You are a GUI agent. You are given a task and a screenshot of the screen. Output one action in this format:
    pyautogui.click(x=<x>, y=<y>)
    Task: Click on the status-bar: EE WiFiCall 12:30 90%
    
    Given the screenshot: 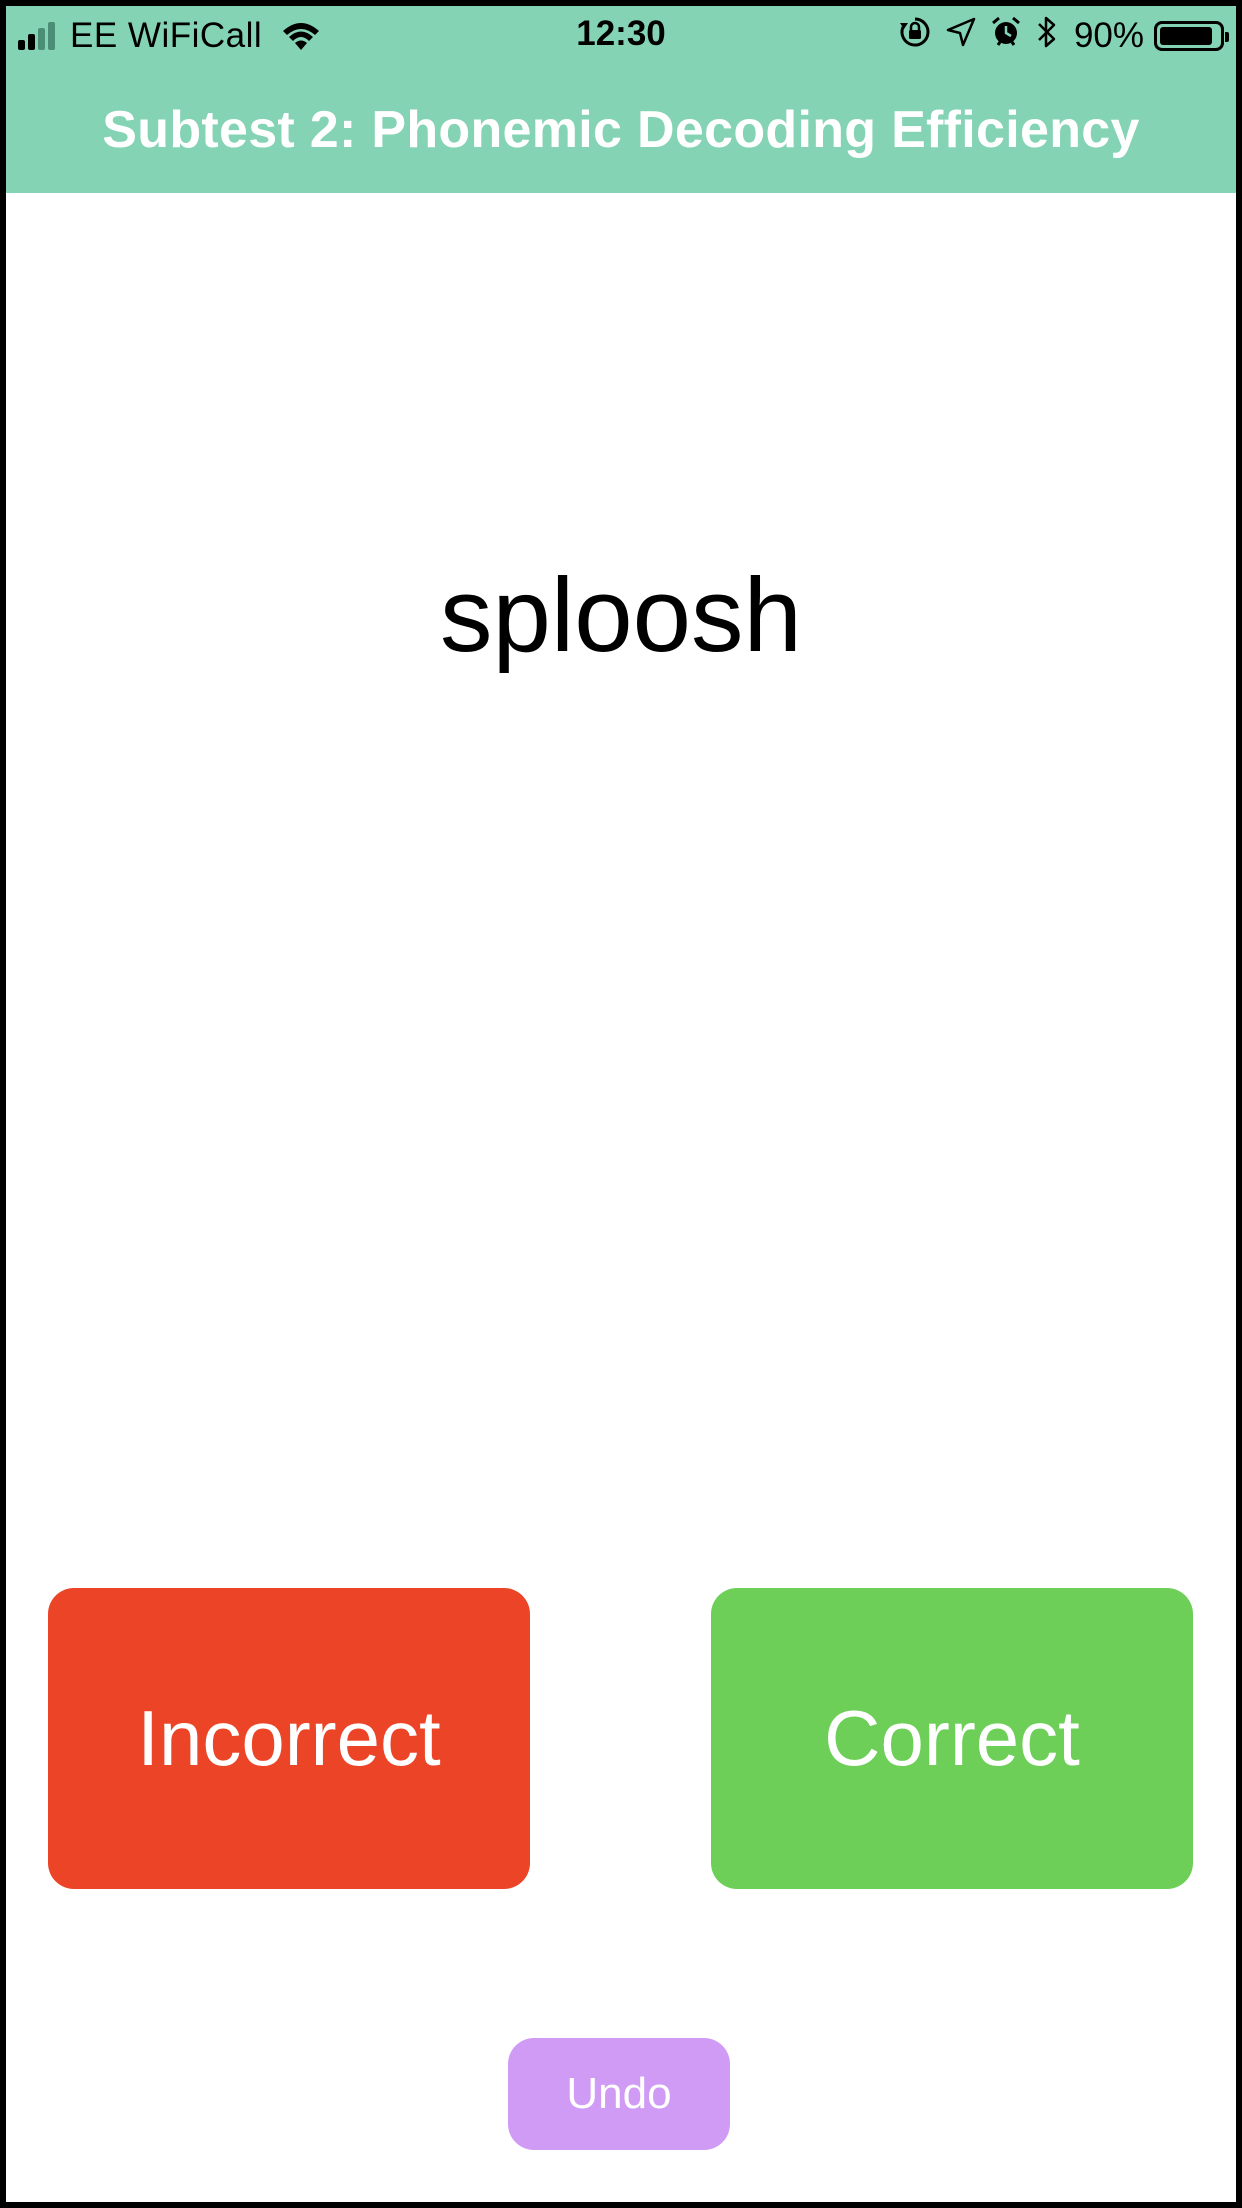 What is the action you would take?
    pyautogui.click(x=621, y=35)
    